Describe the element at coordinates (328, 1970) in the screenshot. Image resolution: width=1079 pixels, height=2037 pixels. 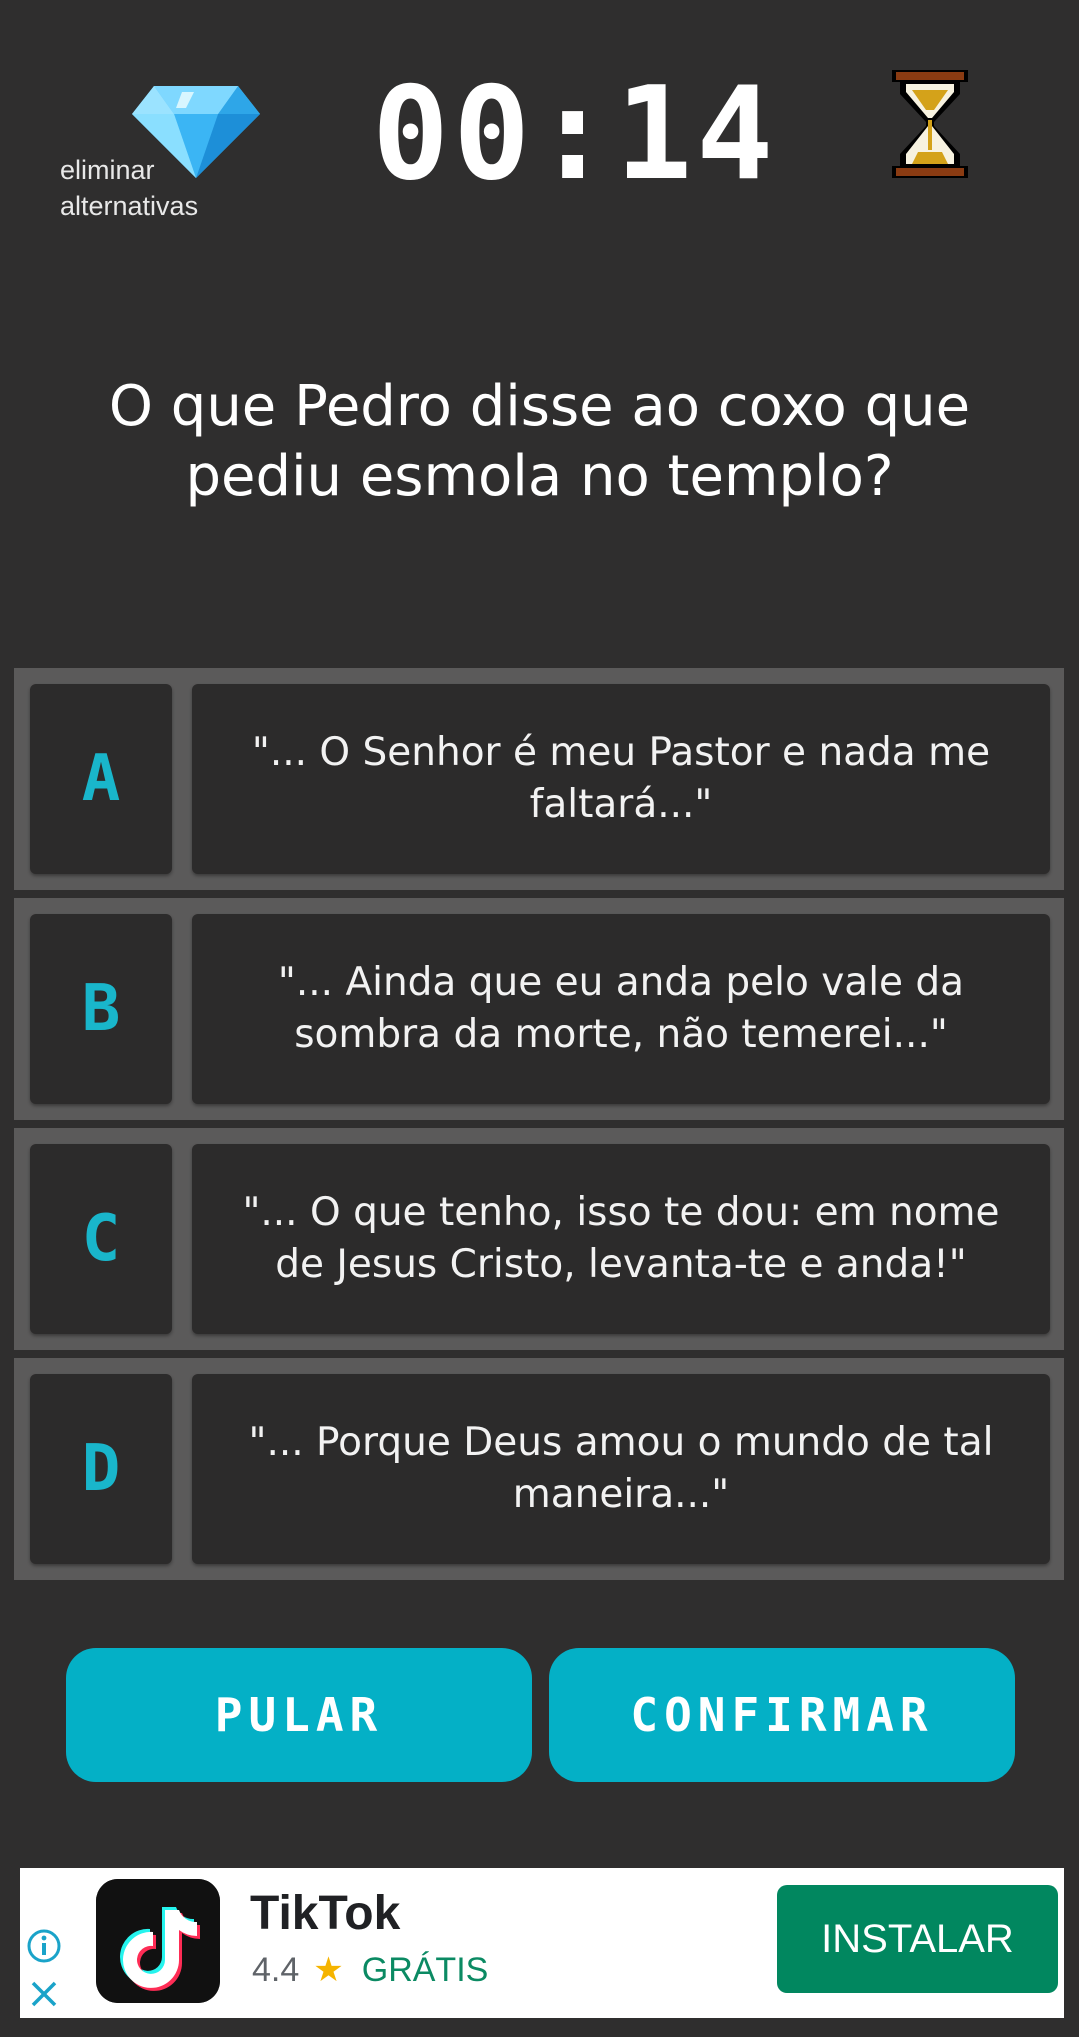
I see `star-icon: ★` at that location.